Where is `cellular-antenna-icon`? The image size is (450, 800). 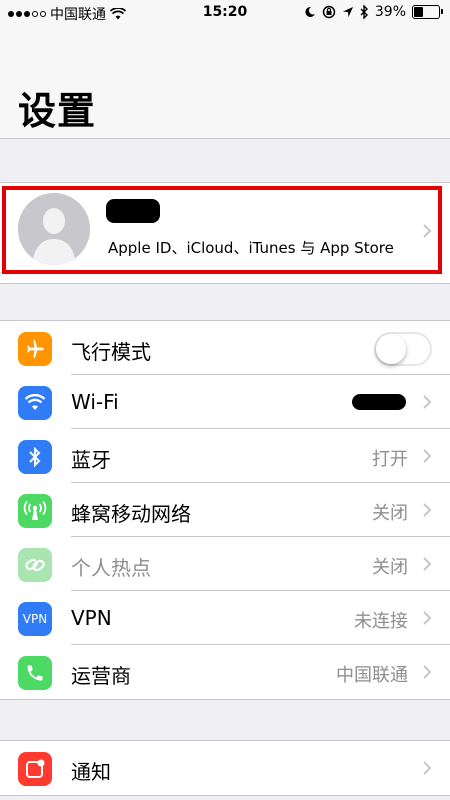
cellular-antenna-icon is located at coordinates (35, 511).